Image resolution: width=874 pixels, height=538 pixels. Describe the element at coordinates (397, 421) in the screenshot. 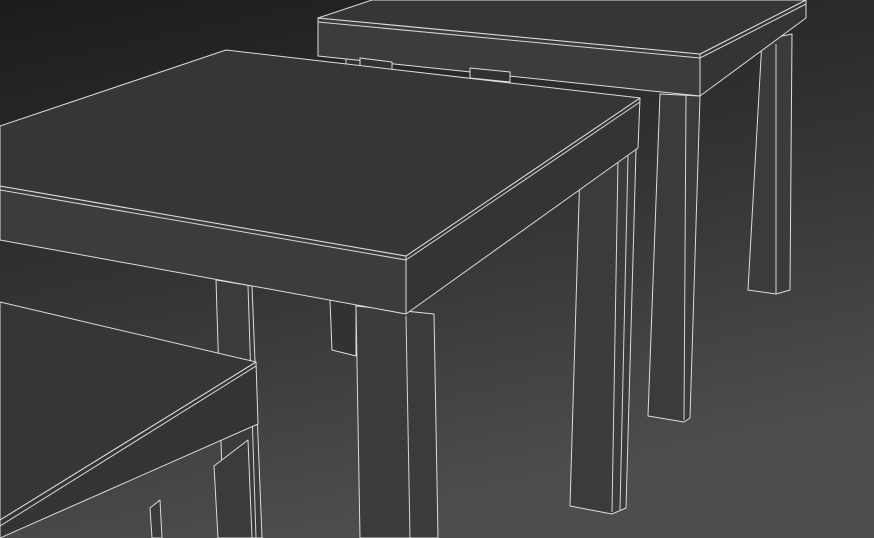

I see `table-center-leg-front` at that location.